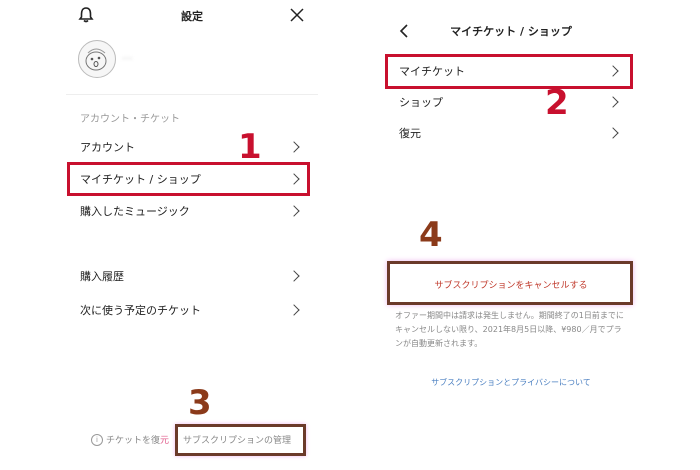 This screenshot has height=470, width=700. What do you see at coordinates (97, 440) in the screenshot?
I see `info-icon: i` at bounding box center [97, 440].